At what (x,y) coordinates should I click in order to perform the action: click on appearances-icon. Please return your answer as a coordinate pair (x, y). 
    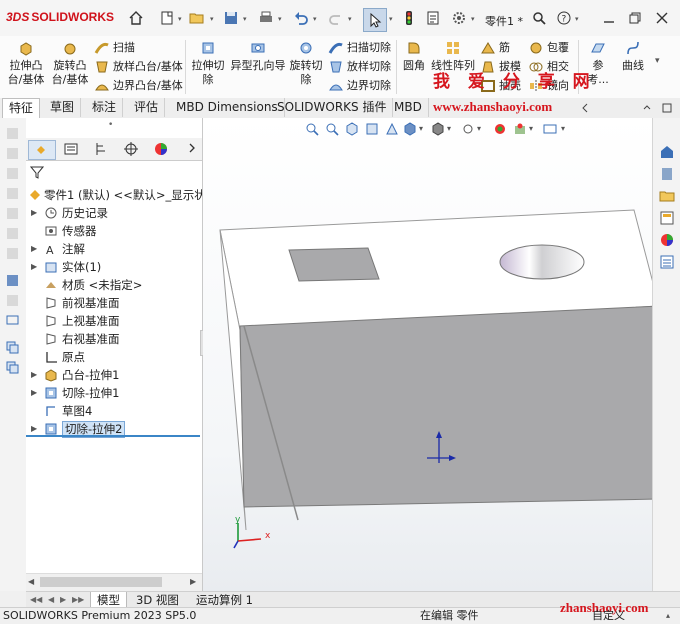
    Looking at the image, I should click on (667, 240).